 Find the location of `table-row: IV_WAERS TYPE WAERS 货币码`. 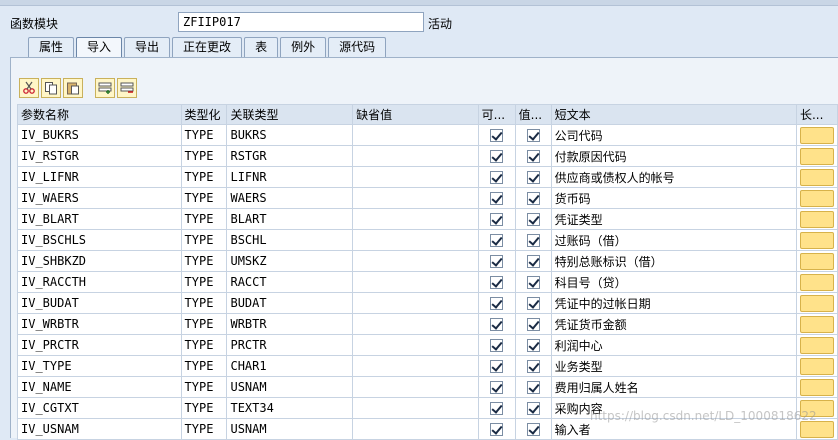

table-row: IV_WAERS TYPE WAERS 货币码 is located at coordinates (427, 198).